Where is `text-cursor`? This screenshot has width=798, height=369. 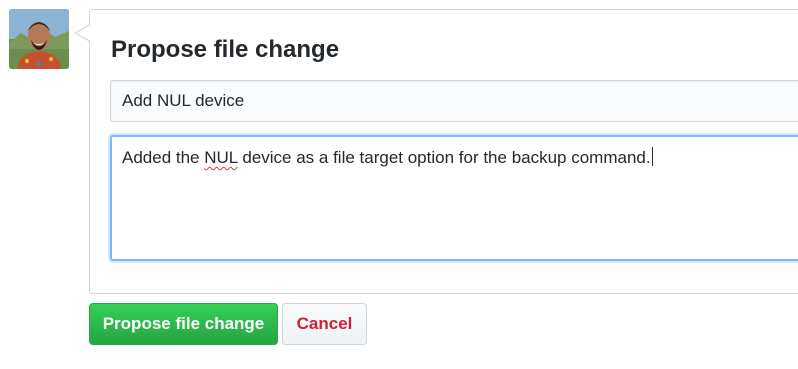
text-cursor is located at coordinates (652, 156).